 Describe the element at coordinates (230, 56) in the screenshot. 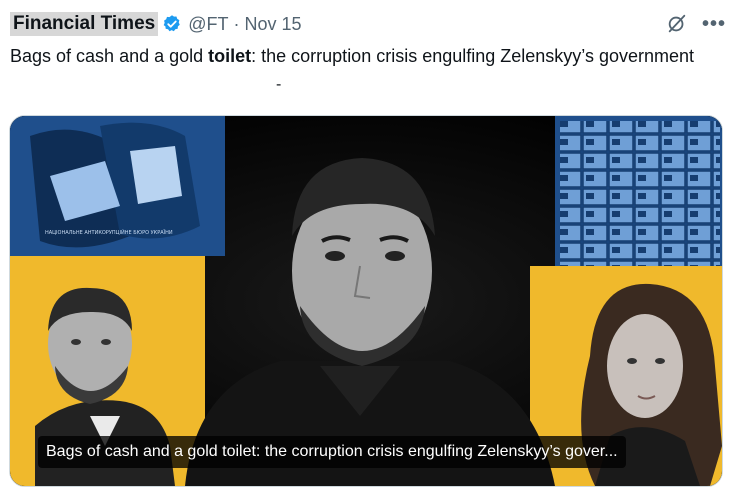

I see `tweet-text-bold: toilet` at that location.